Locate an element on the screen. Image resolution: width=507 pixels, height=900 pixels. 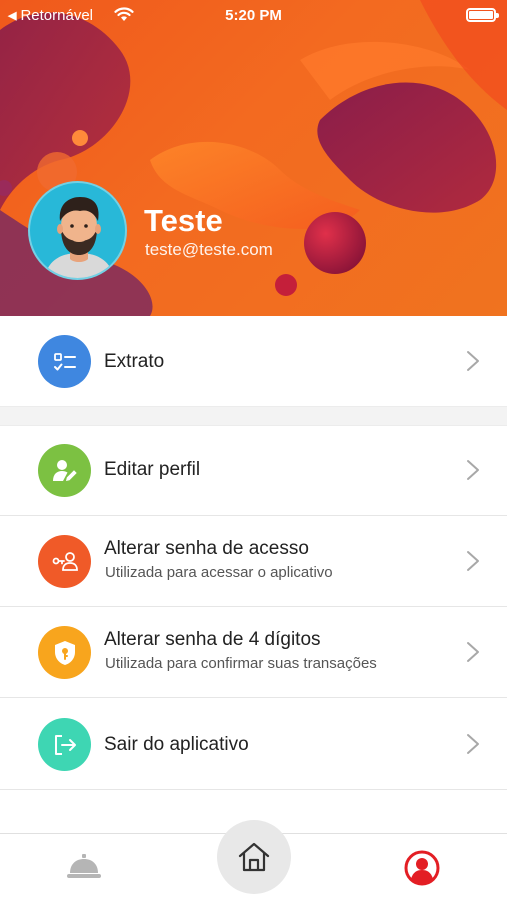
user-profile-icon is located at coordinates (422, 868).